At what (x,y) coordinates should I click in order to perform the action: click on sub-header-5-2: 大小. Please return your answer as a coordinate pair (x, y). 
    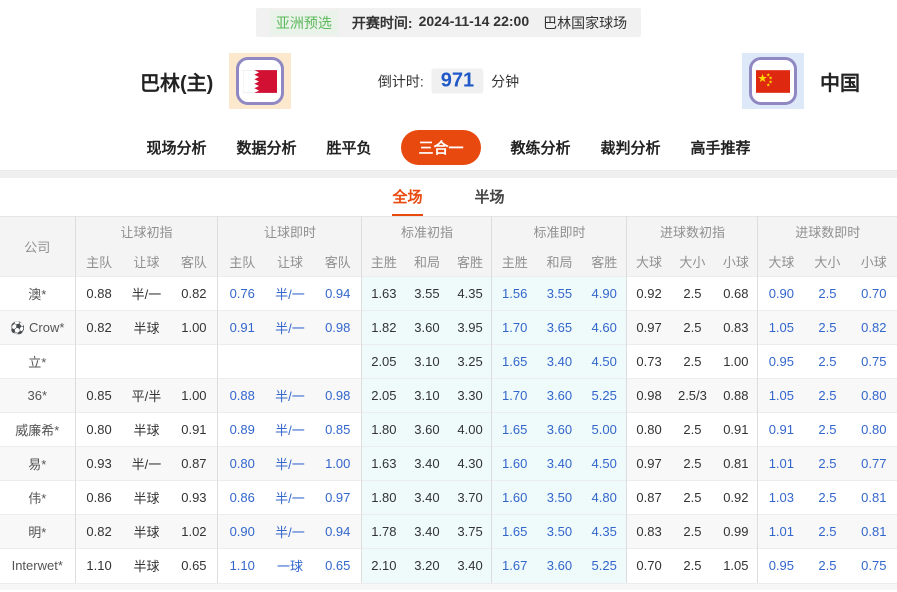
    Looking at the image, I should click on (692, 261).